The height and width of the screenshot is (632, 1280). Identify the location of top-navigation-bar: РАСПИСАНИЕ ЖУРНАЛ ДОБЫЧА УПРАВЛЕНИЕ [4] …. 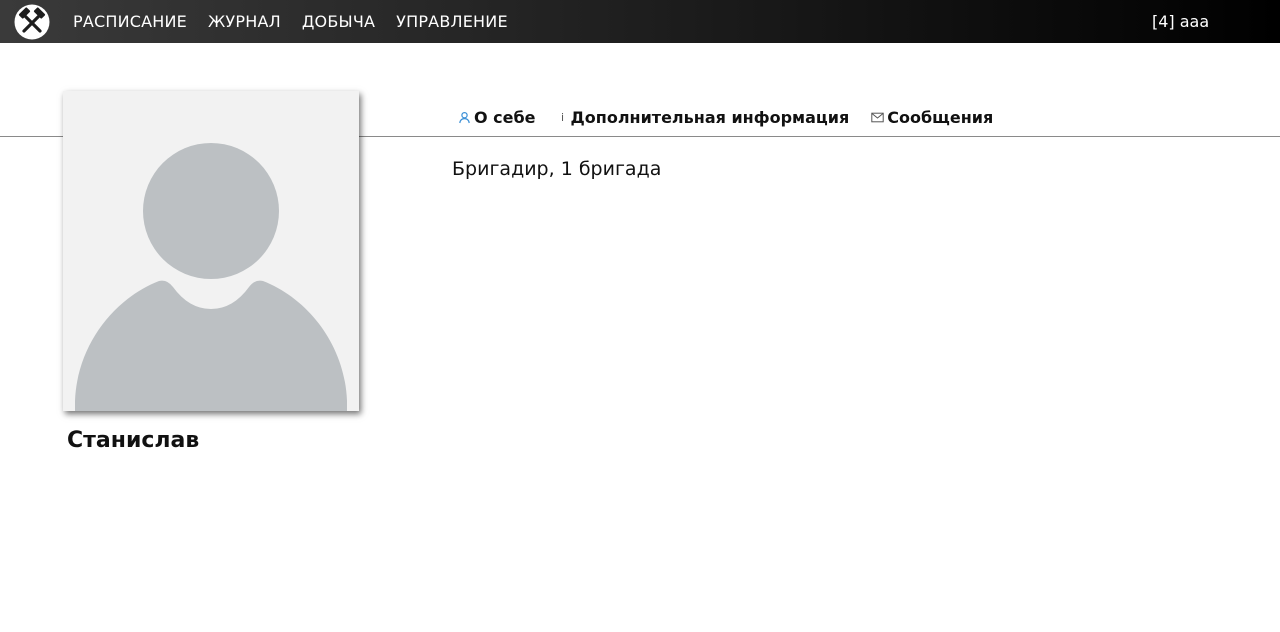
(640, 21).